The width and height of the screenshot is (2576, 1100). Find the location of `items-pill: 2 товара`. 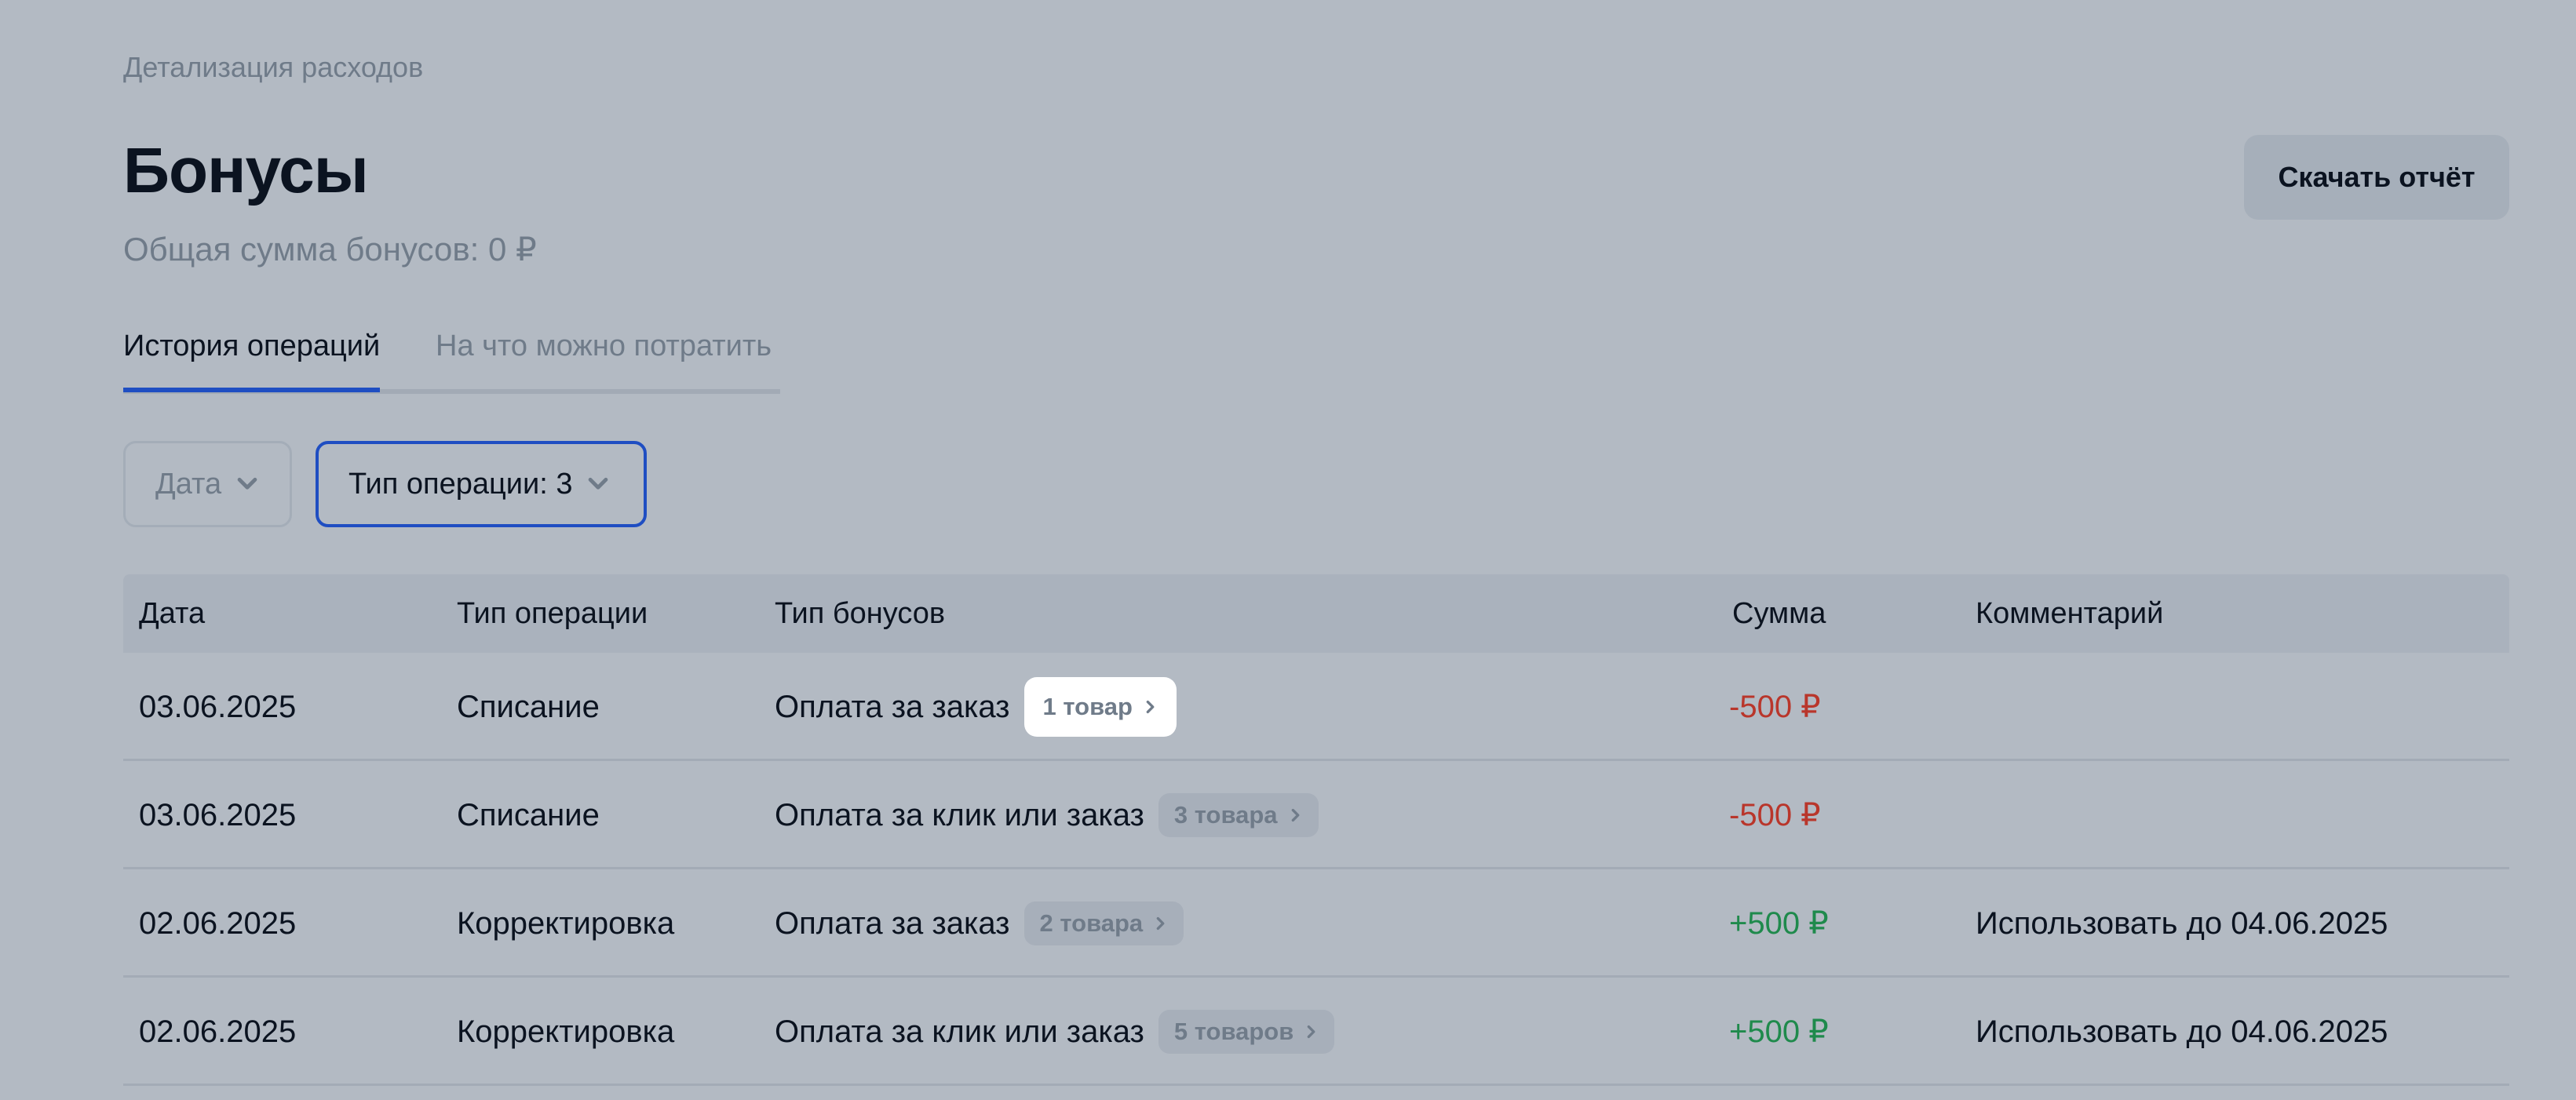

items-pill: 2 товара is located at coordinates (1103, 923).